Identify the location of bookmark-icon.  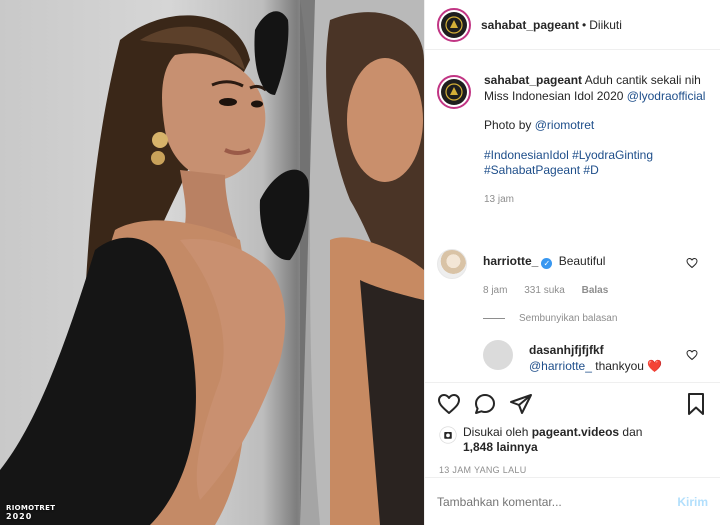
(696, 404).